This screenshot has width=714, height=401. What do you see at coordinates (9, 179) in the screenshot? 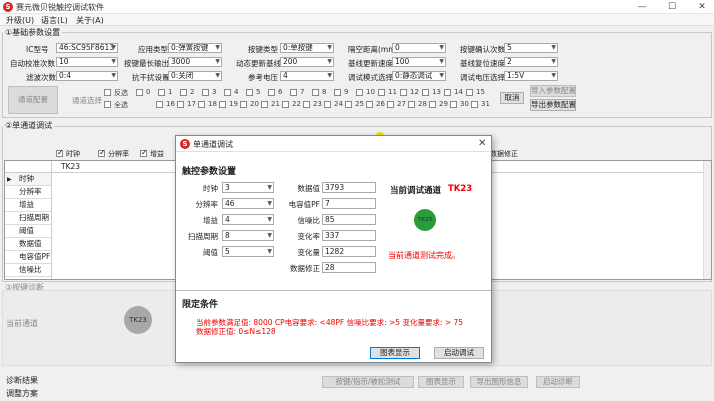
I see `row-pointer-icon: ▶` at bounding box center [9, 179].